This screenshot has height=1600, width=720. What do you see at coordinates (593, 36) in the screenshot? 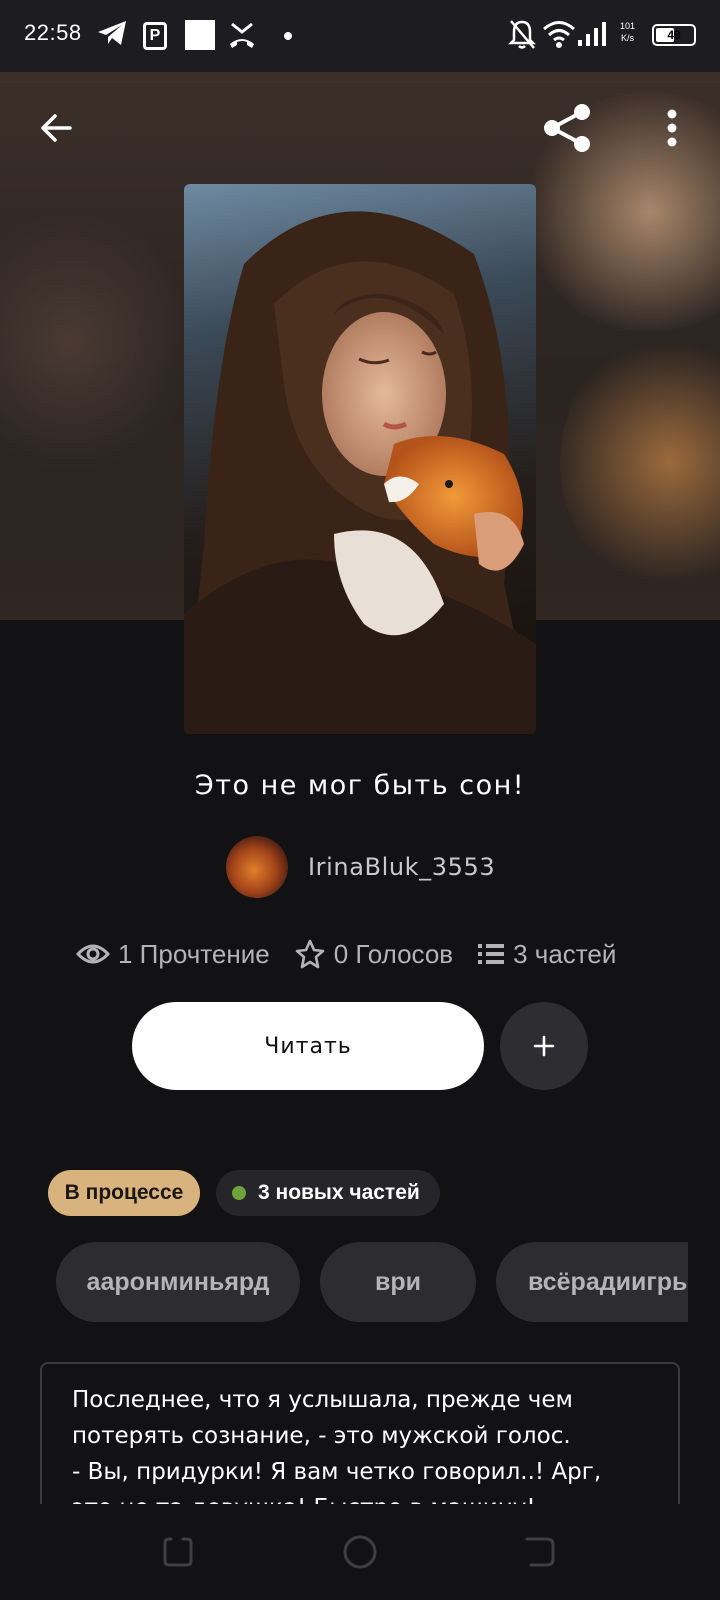
I see `signal-icon` at bounding box center [593, 36].